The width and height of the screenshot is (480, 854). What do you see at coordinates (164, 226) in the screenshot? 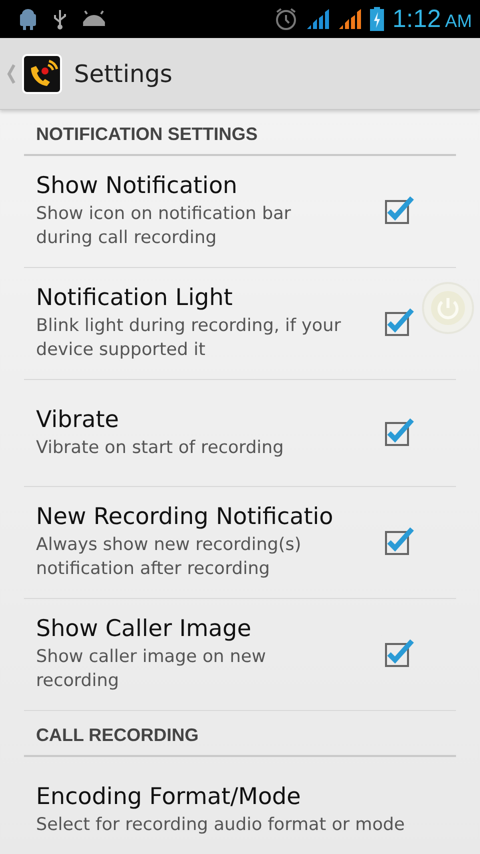
I see `setting-summary: Show icon on notification bar during call recording` at bounding box center [164, 226].